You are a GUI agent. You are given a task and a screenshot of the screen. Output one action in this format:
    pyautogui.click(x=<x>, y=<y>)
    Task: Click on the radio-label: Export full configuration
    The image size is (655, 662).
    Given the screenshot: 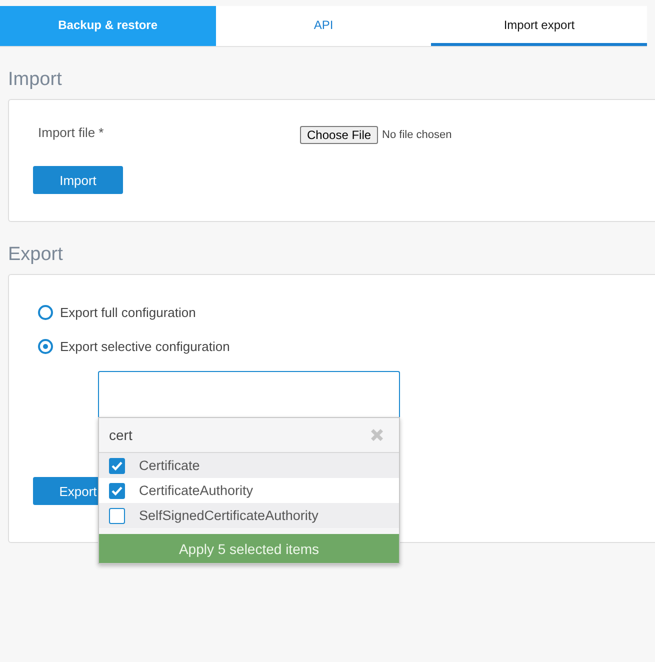 What is the action you would take?
    pyautogui.click(x=128, y=312)
    